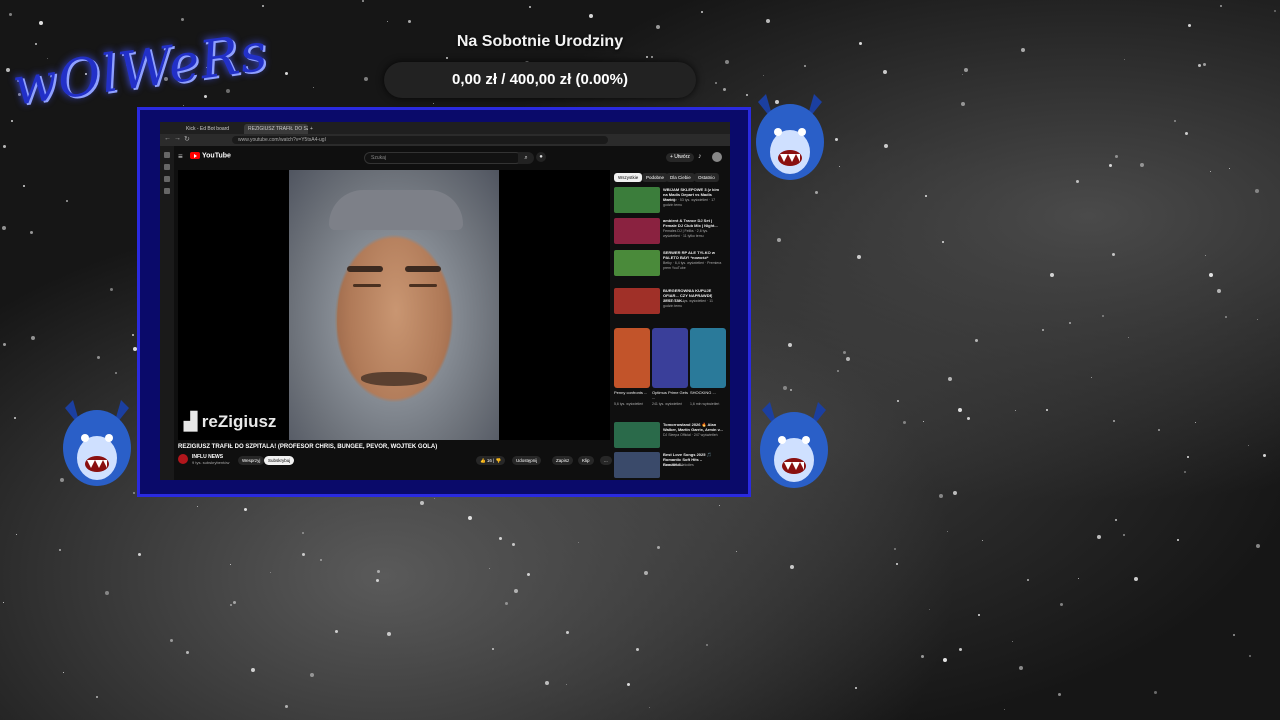 This screenshot has height=720, width=1280. Describe the element at coordinates (276, 129) in the screenshot. I see `browser-tab-active: REZIGIUSZ TRAFIŁ DO SZP` at that location.